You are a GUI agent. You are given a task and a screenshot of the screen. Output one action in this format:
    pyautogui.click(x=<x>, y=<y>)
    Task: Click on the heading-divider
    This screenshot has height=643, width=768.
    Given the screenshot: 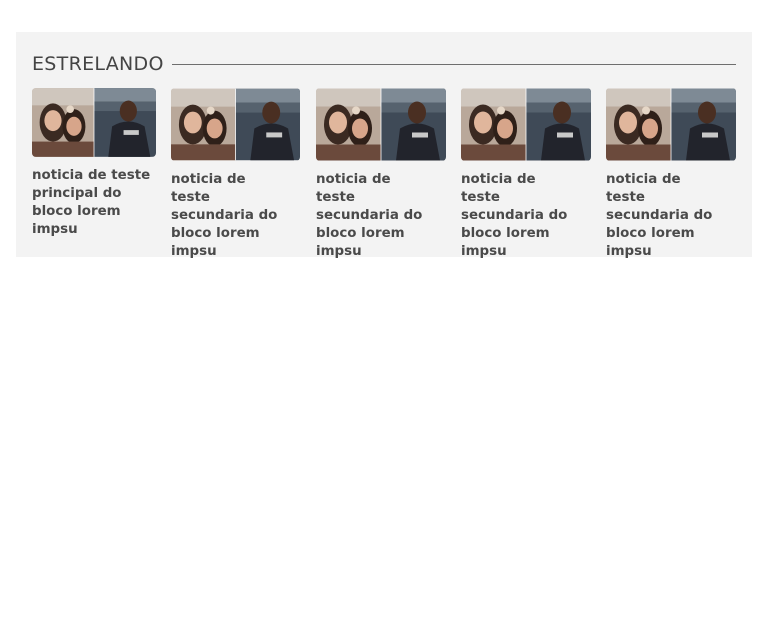 What is the action you would take?
    pyautogui.click(x=453, y=64)
    